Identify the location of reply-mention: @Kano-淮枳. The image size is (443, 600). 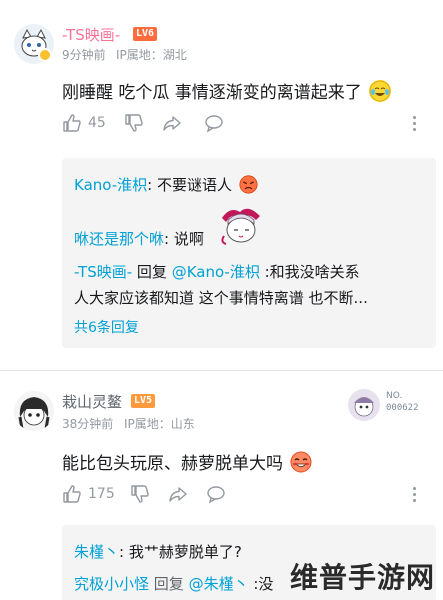
(216, 272).